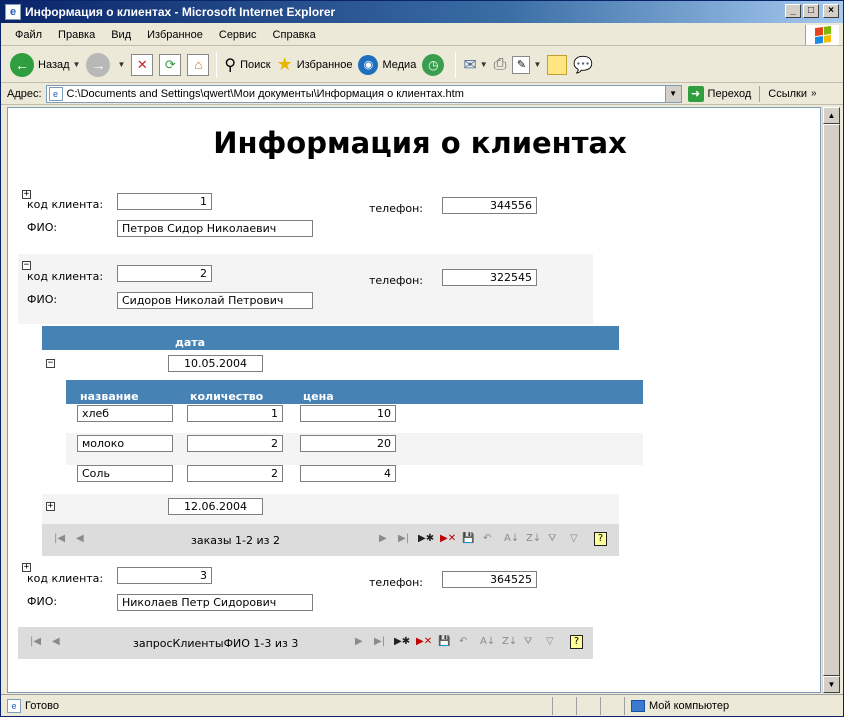 This screenshot has height=717, width=844. Describe the element at coordinates (729, 93) in the screenshot. I see `go-label: Переход` at that location.